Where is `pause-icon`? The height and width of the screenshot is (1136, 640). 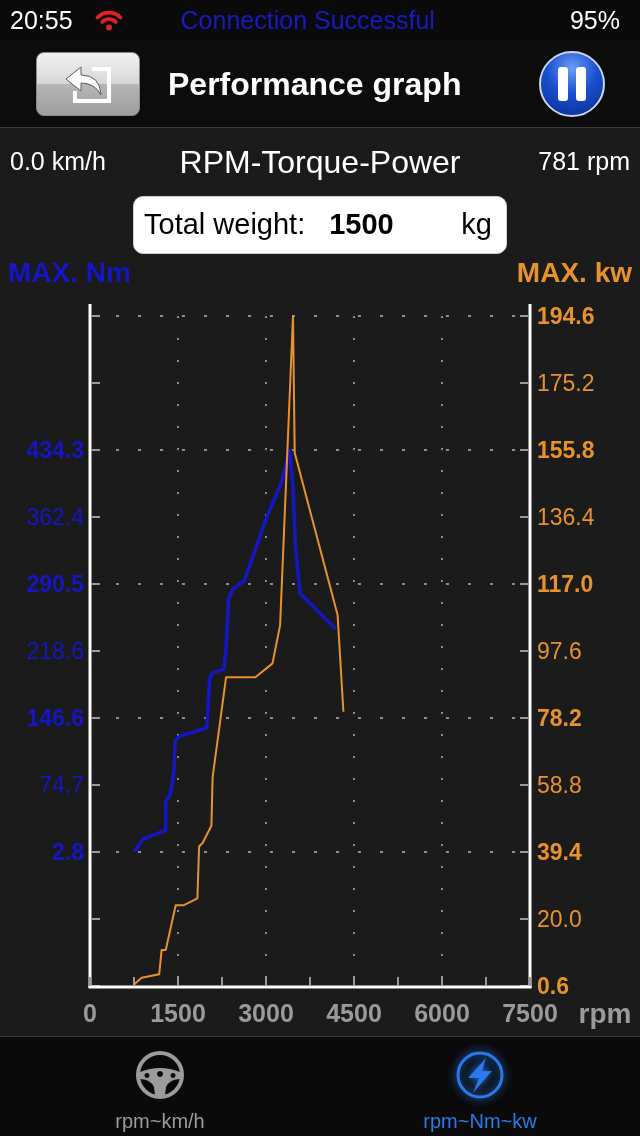 pause-icon is located at coordinates (572, 83).